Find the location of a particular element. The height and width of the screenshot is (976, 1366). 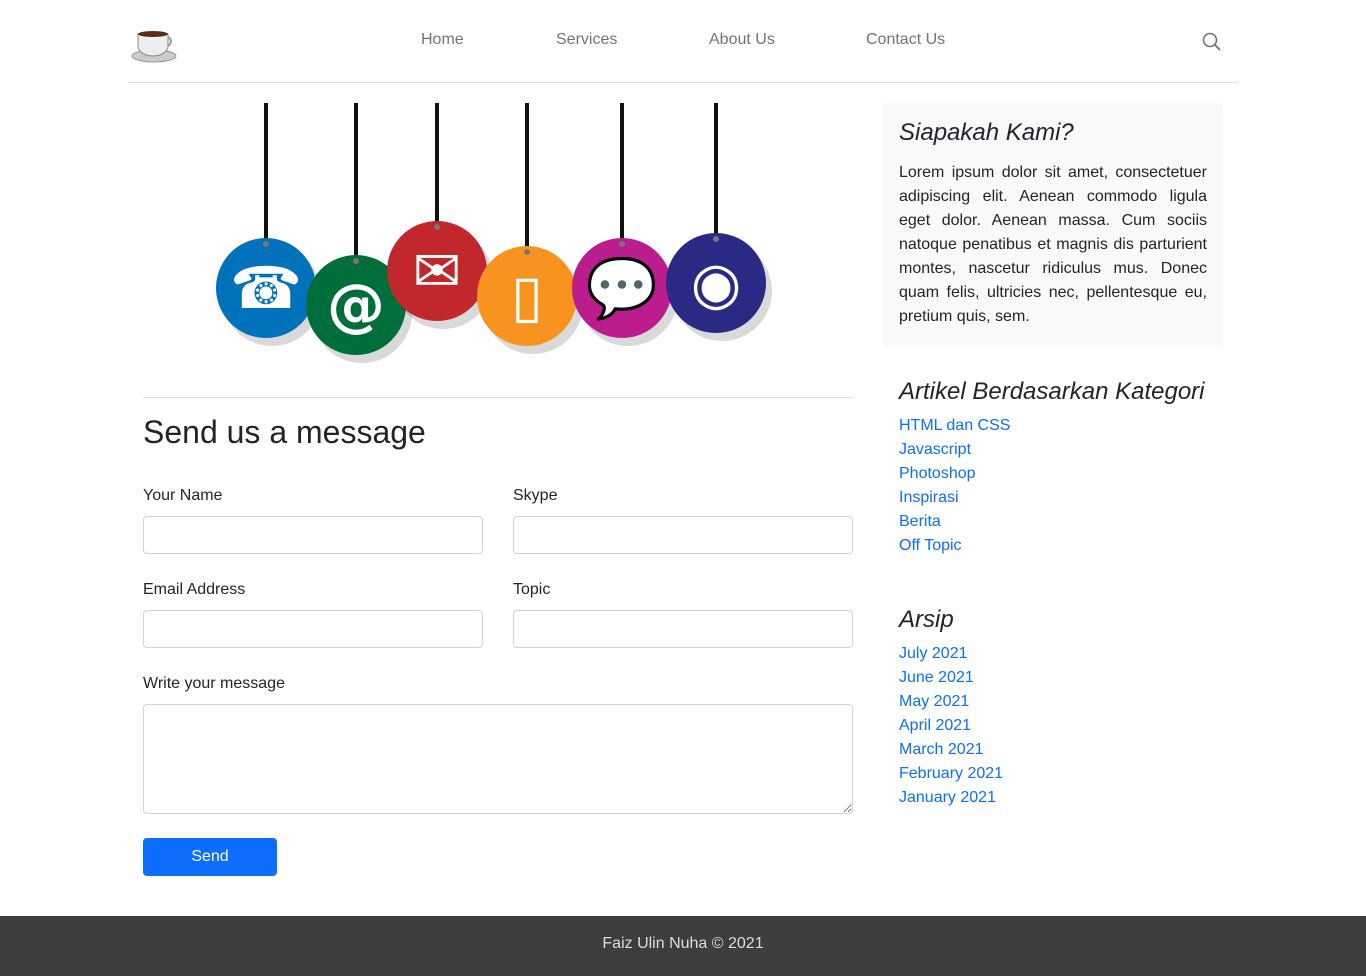

category-link: HTML dan CSS is located at coordinates (1059, 426).